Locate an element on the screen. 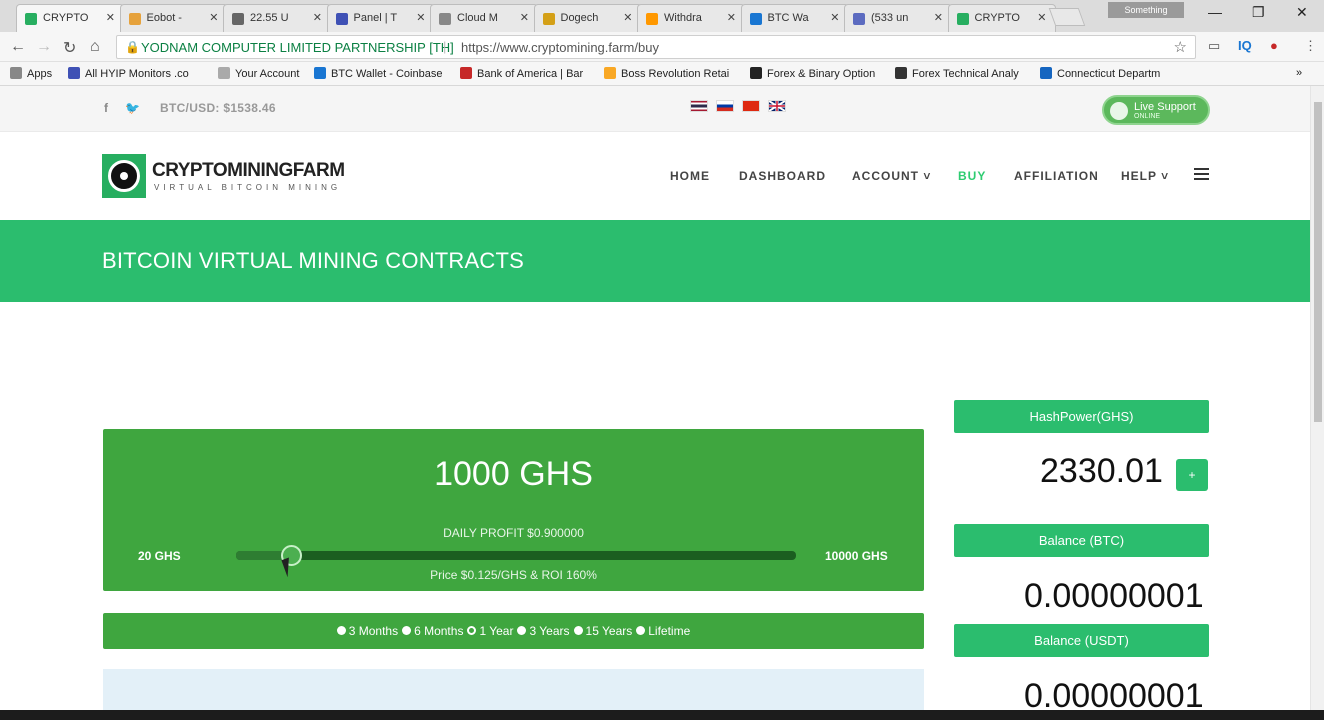  twitter-icon: 🐦 is located at coordinates (132, 108).